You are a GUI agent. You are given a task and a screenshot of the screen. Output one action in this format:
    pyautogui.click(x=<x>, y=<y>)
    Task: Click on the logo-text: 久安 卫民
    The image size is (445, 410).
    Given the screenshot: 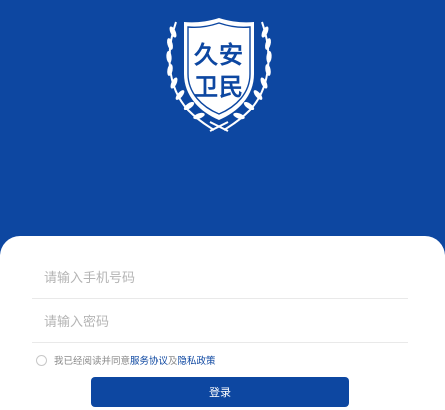 What is the action you would take?
    pyautogui.click(x=219, y=72)
    